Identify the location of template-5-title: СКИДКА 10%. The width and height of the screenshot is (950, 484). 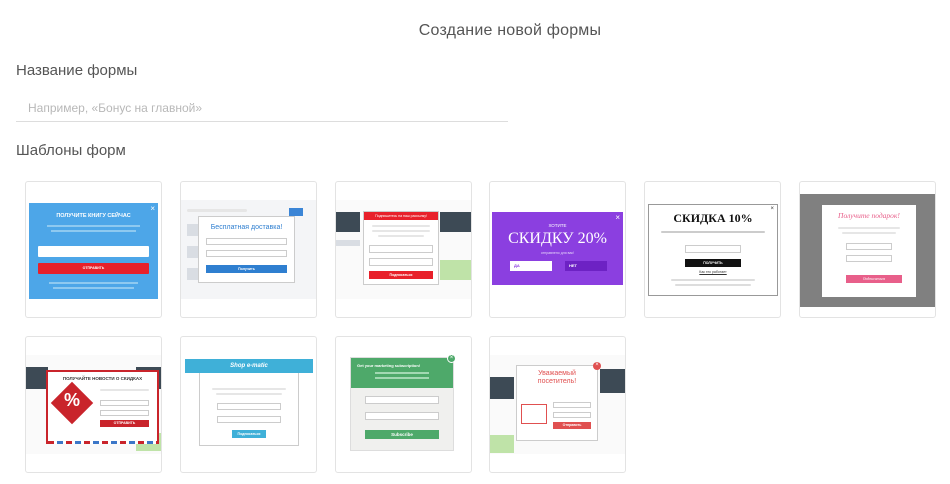
(713, 218).